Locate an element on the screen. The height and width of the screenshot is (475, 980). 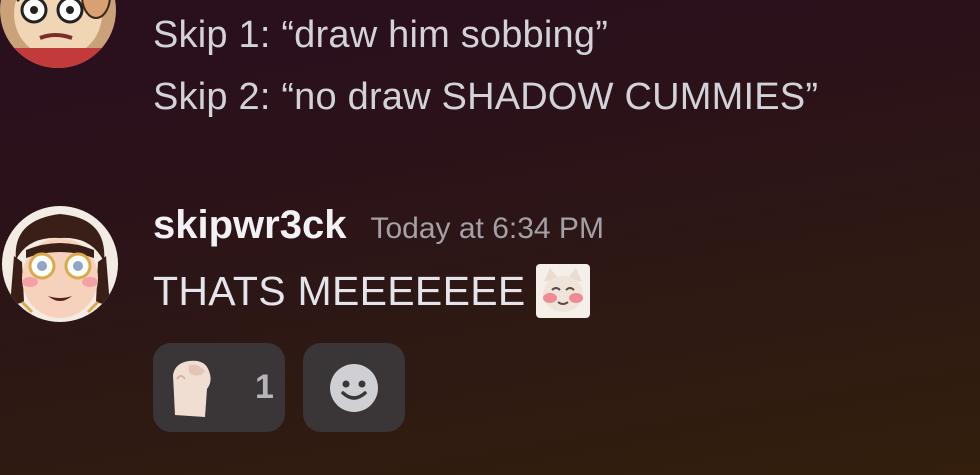
cat-paw-emoji-icon is located at coordinates (193, 388).